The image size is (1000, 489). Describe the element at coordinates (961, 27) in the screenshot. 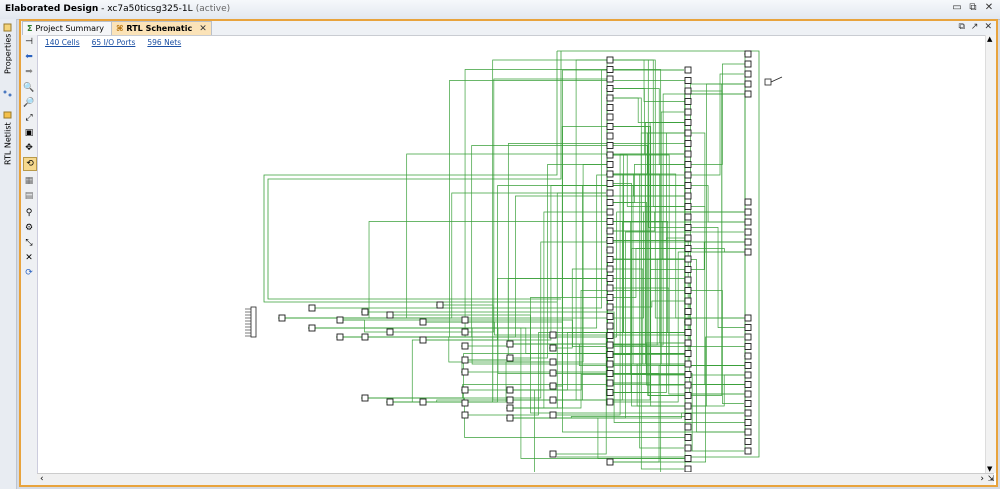

I see `float-icon: ⧉` at that location.